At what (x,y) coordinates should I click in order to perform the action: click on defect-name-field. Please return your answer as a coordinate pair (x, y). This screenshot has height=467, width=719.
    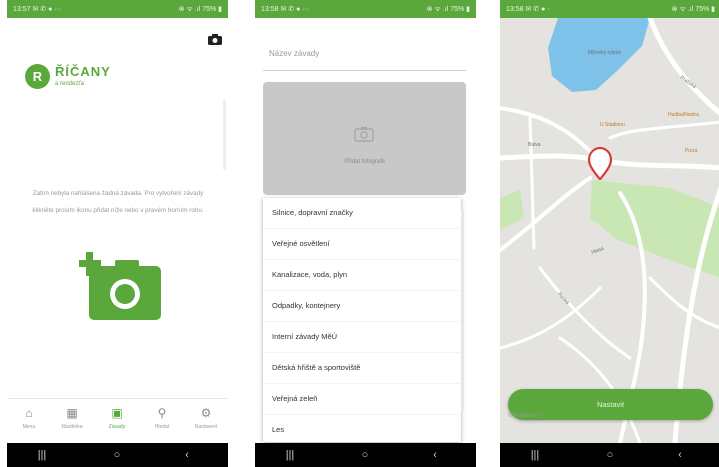
    Looking at the image, I should click on (369, 50).